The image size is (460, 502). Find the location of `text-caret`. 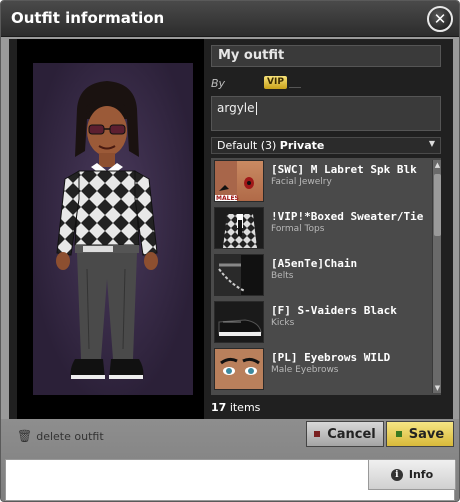

text-caret is located at coordinates (256, 108).